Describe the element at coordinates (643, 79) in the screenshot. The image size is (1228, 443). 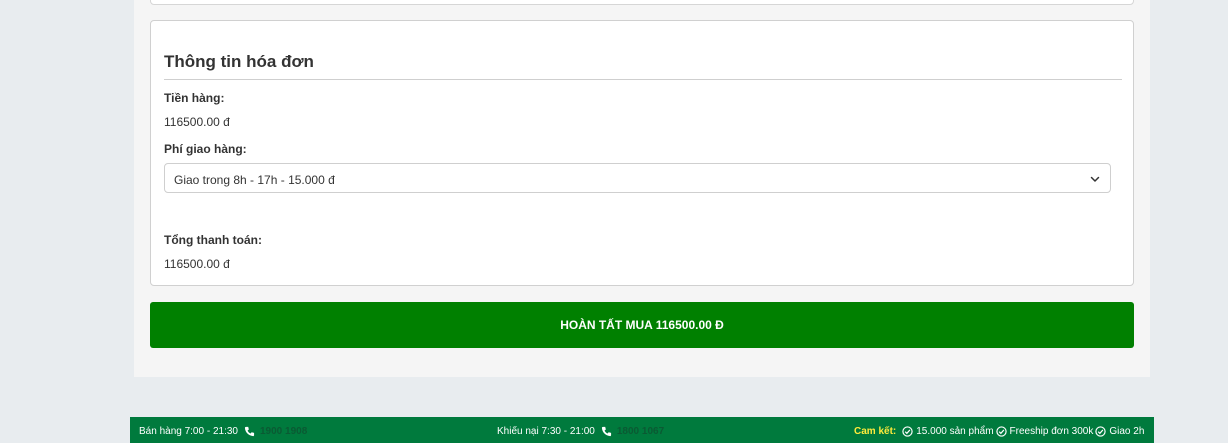
I see `title-divider` at that location.